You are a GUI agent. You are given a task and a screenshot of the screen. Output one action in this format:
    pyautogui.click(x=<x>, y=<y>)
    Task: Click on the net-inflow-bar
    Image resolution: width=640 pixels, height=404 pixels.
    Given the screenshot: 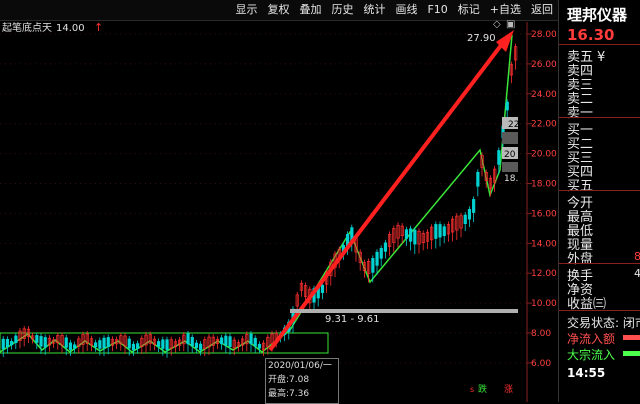 What is the action you would take?
    pyautogui.click(x=631, y=337)
    